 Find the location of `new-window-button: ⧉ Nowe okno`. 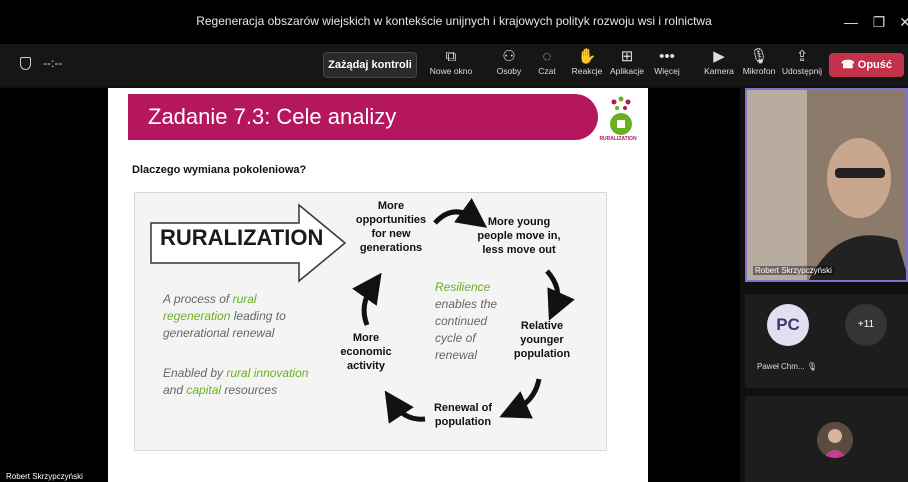

new-window-button: ⧉ Nowe okno is located at coordinates (451, 66).